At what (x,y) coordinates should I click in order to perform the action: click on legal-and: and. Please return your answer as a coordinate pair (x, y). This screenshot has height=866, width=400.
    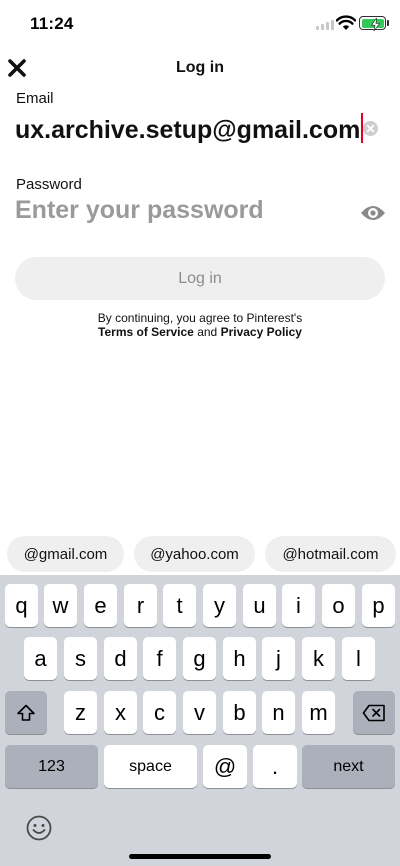
    Looking at the image, I should click on (207, 332).